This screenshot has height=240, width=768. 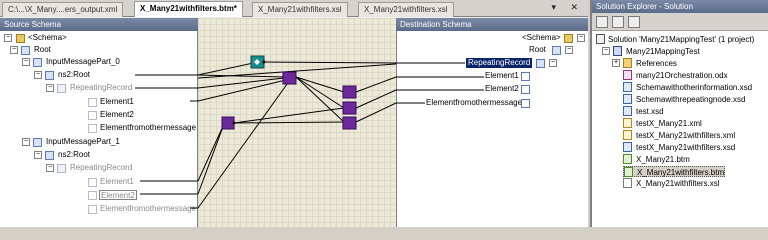 I want to click on source-node-ns2root-0: ns2:Root, so click(x=74, y=75).